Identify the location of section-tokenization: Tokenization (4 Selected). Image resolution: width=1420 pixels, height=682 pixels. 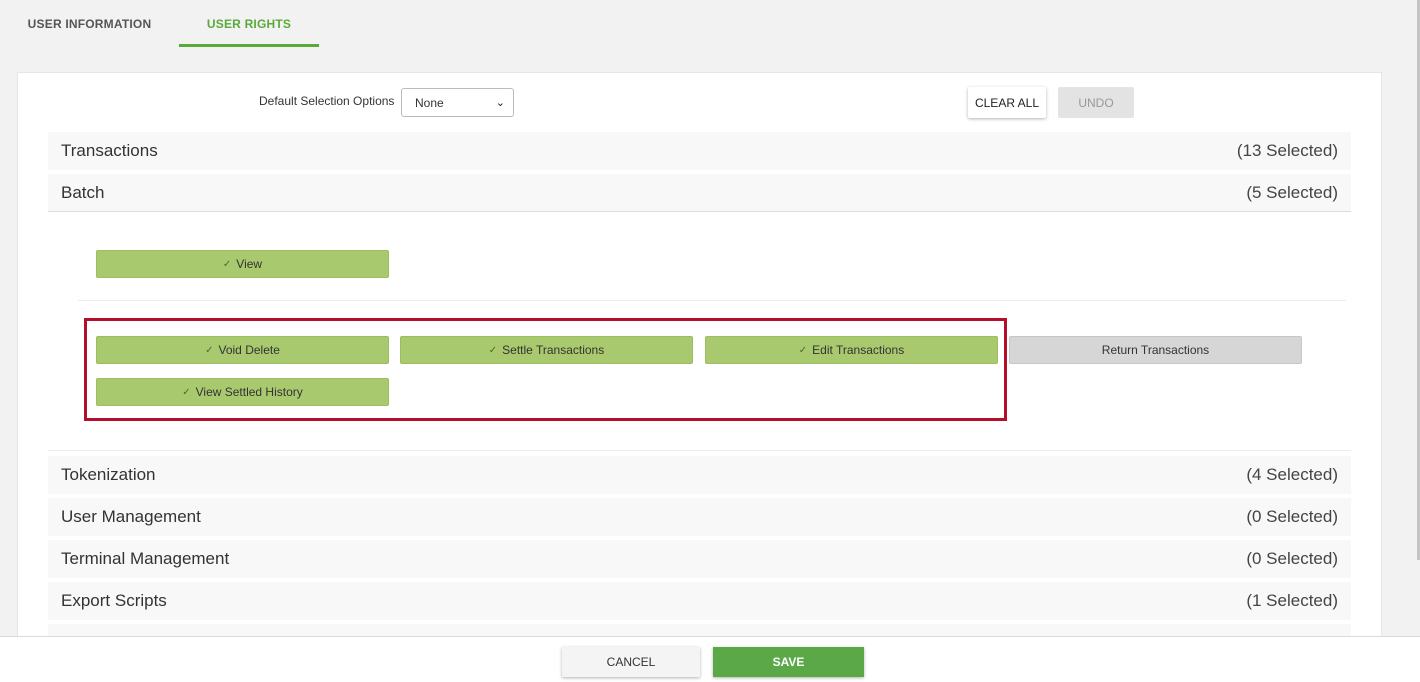
(699, 475).